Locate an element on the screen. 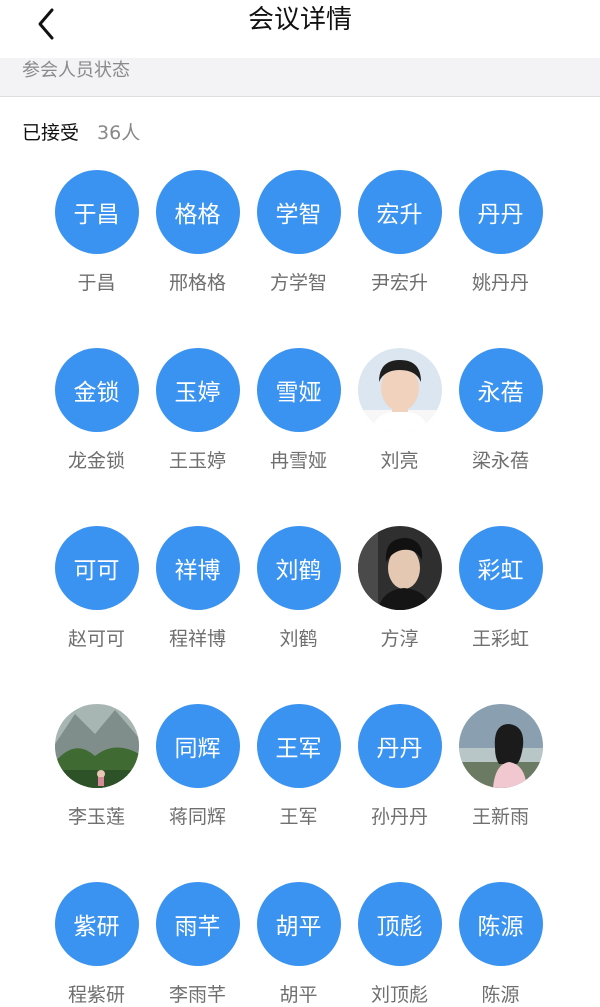 The width and height of the screenshot is (600, 1007). member-item: 雪娅 冉雪娅 is located at coordinates (298, 410).